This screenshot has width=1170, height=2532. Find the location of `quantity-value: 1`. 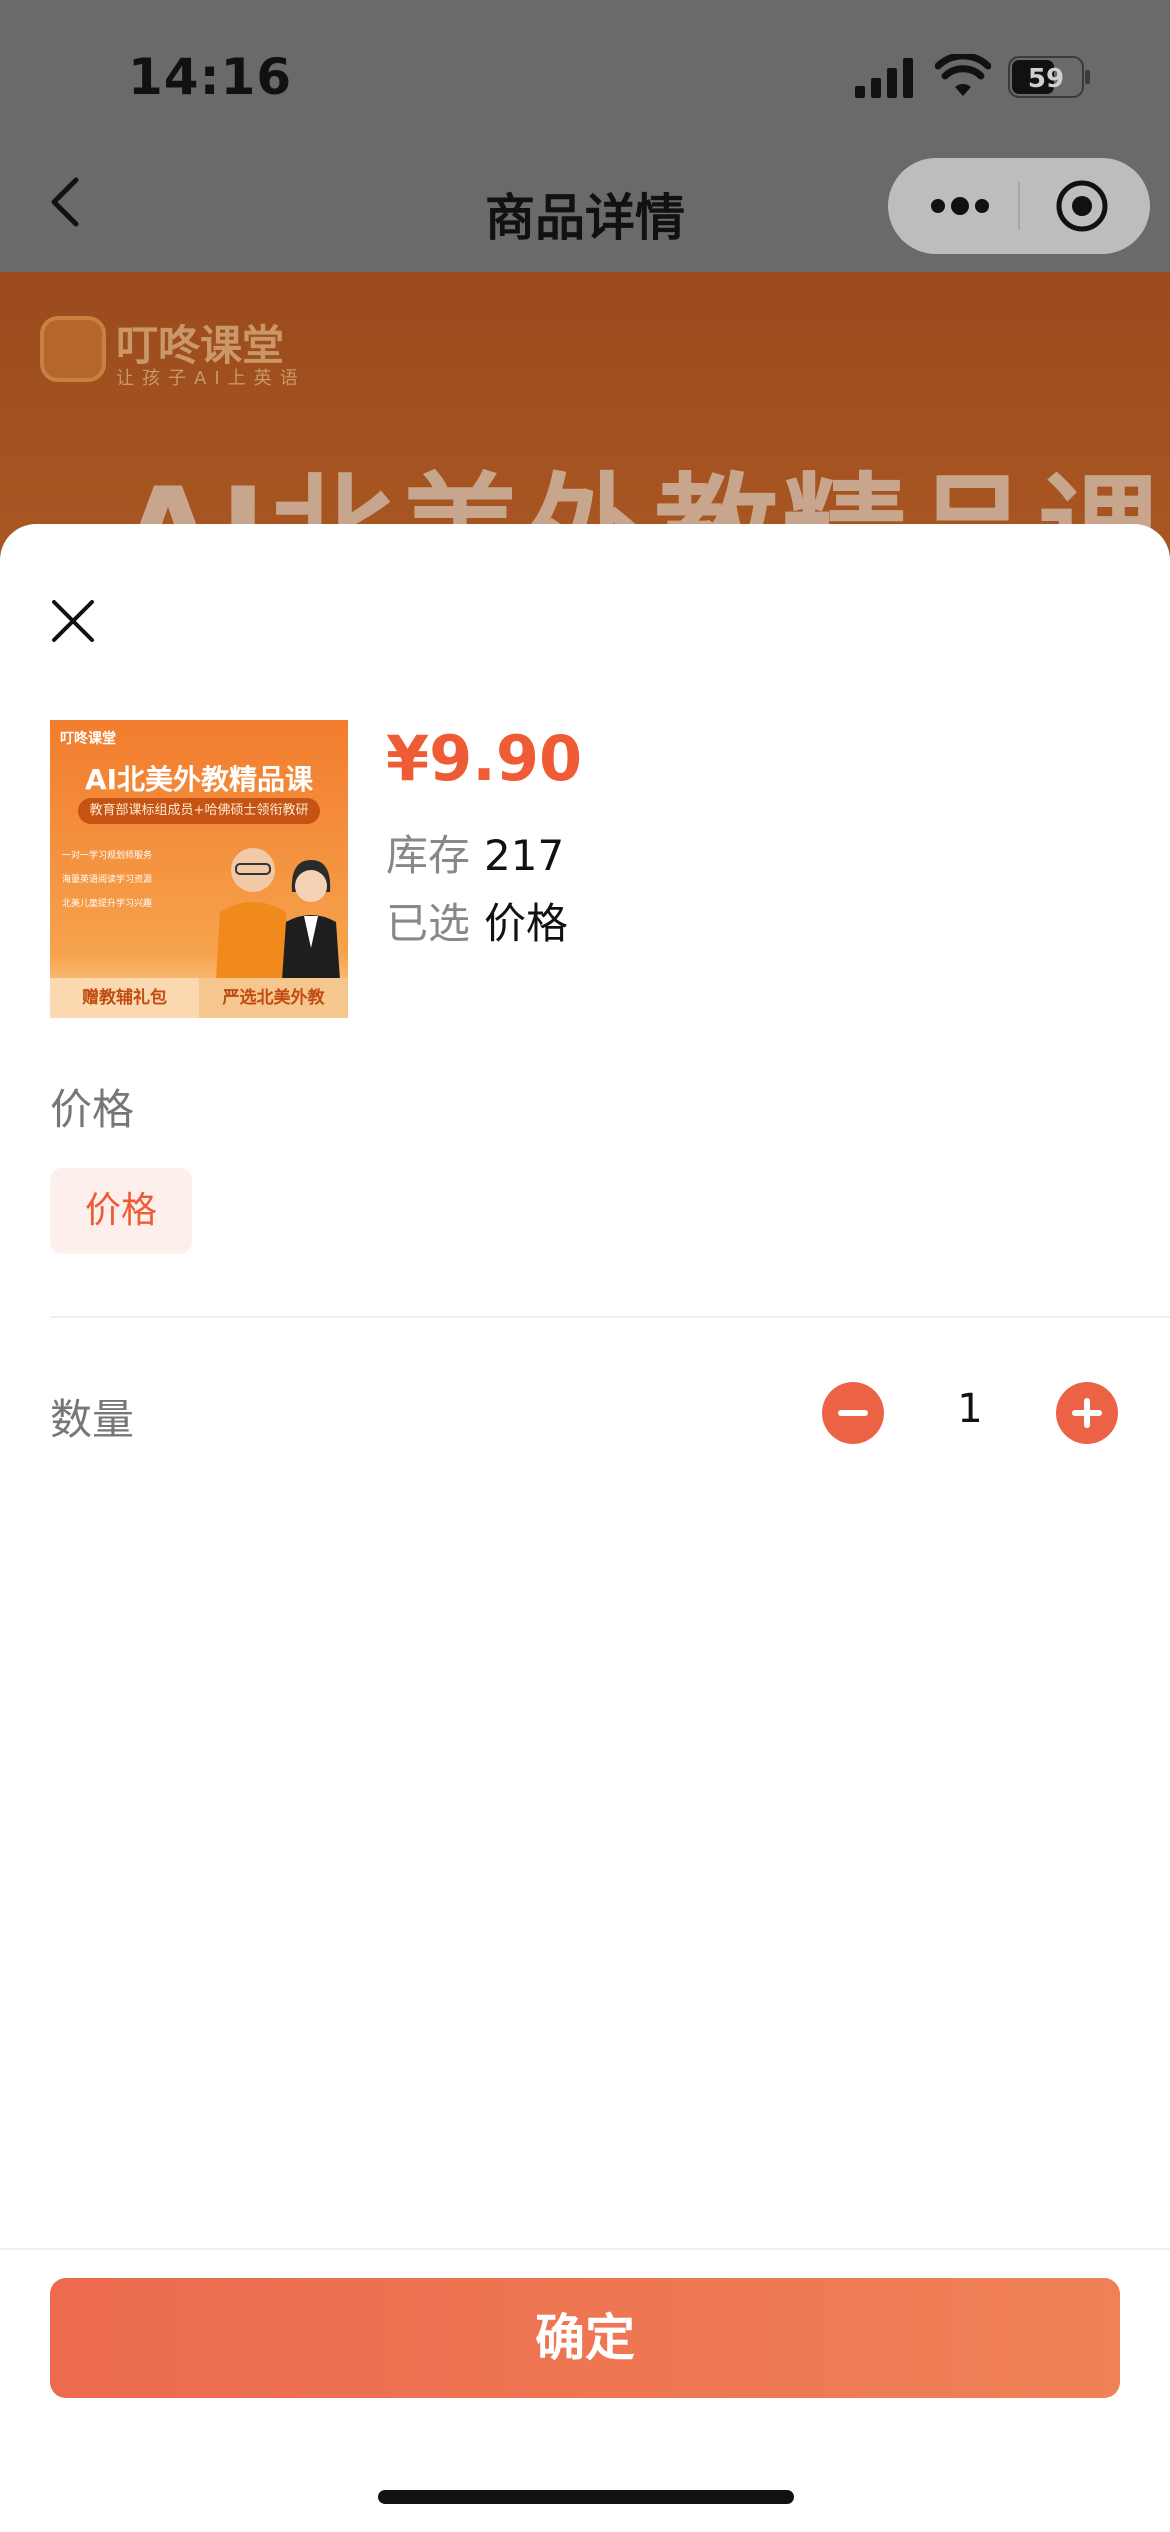

quantity-value: 1 is located at coordinates (970, 1409).